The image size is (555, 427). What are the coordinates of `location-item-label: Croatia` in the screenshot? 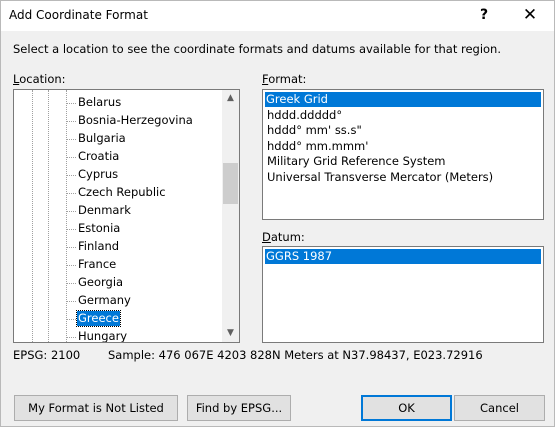 It's located at (99, 156).